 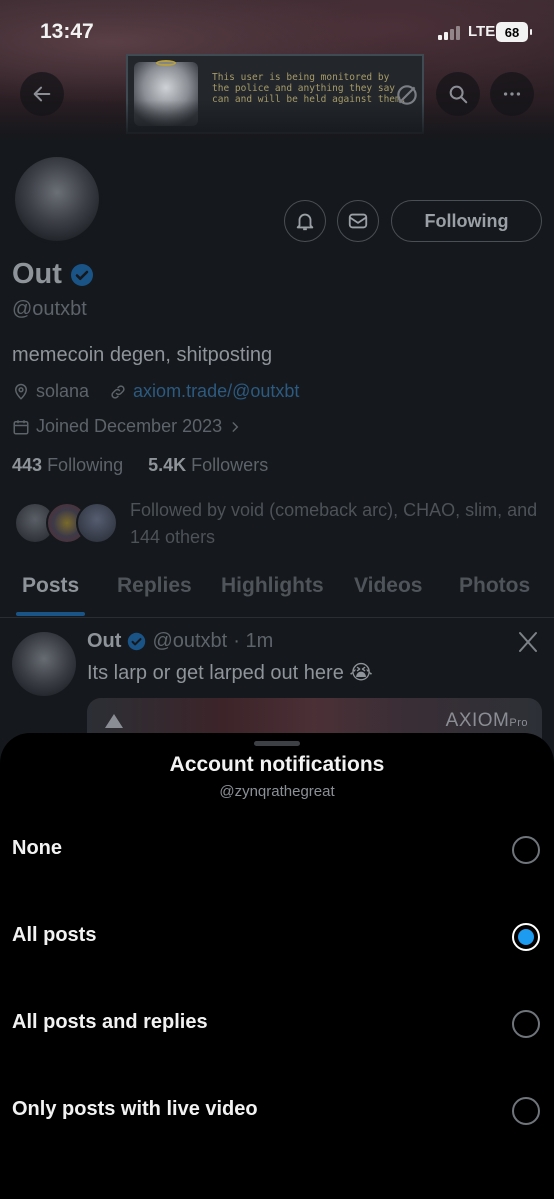 What do you see at coordinates (54, 935) in the screenshot?
I see `option-label: All posts` at bounding box center [54, 935].